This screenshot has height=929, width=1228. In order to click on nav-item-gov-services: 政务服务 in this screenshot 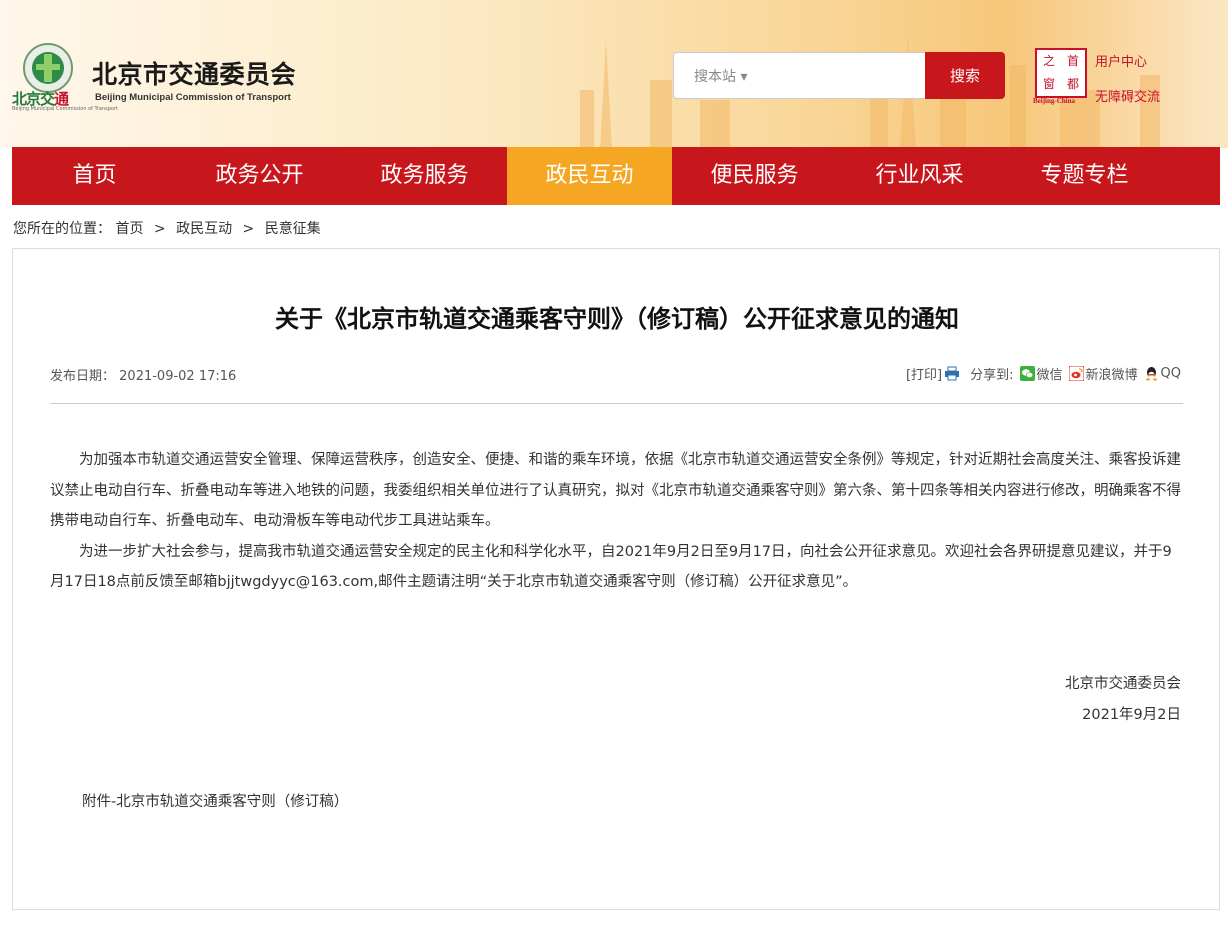, I will do `click(424, 176)`.